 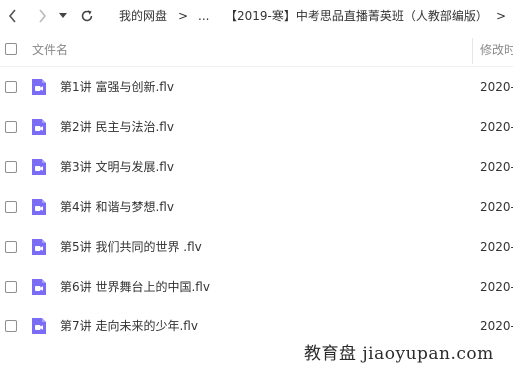 I want to click on breadcrumb-current: 【2019-寒】中考思品直播菁英班（人教部编版）, so click(x=356, y=16).